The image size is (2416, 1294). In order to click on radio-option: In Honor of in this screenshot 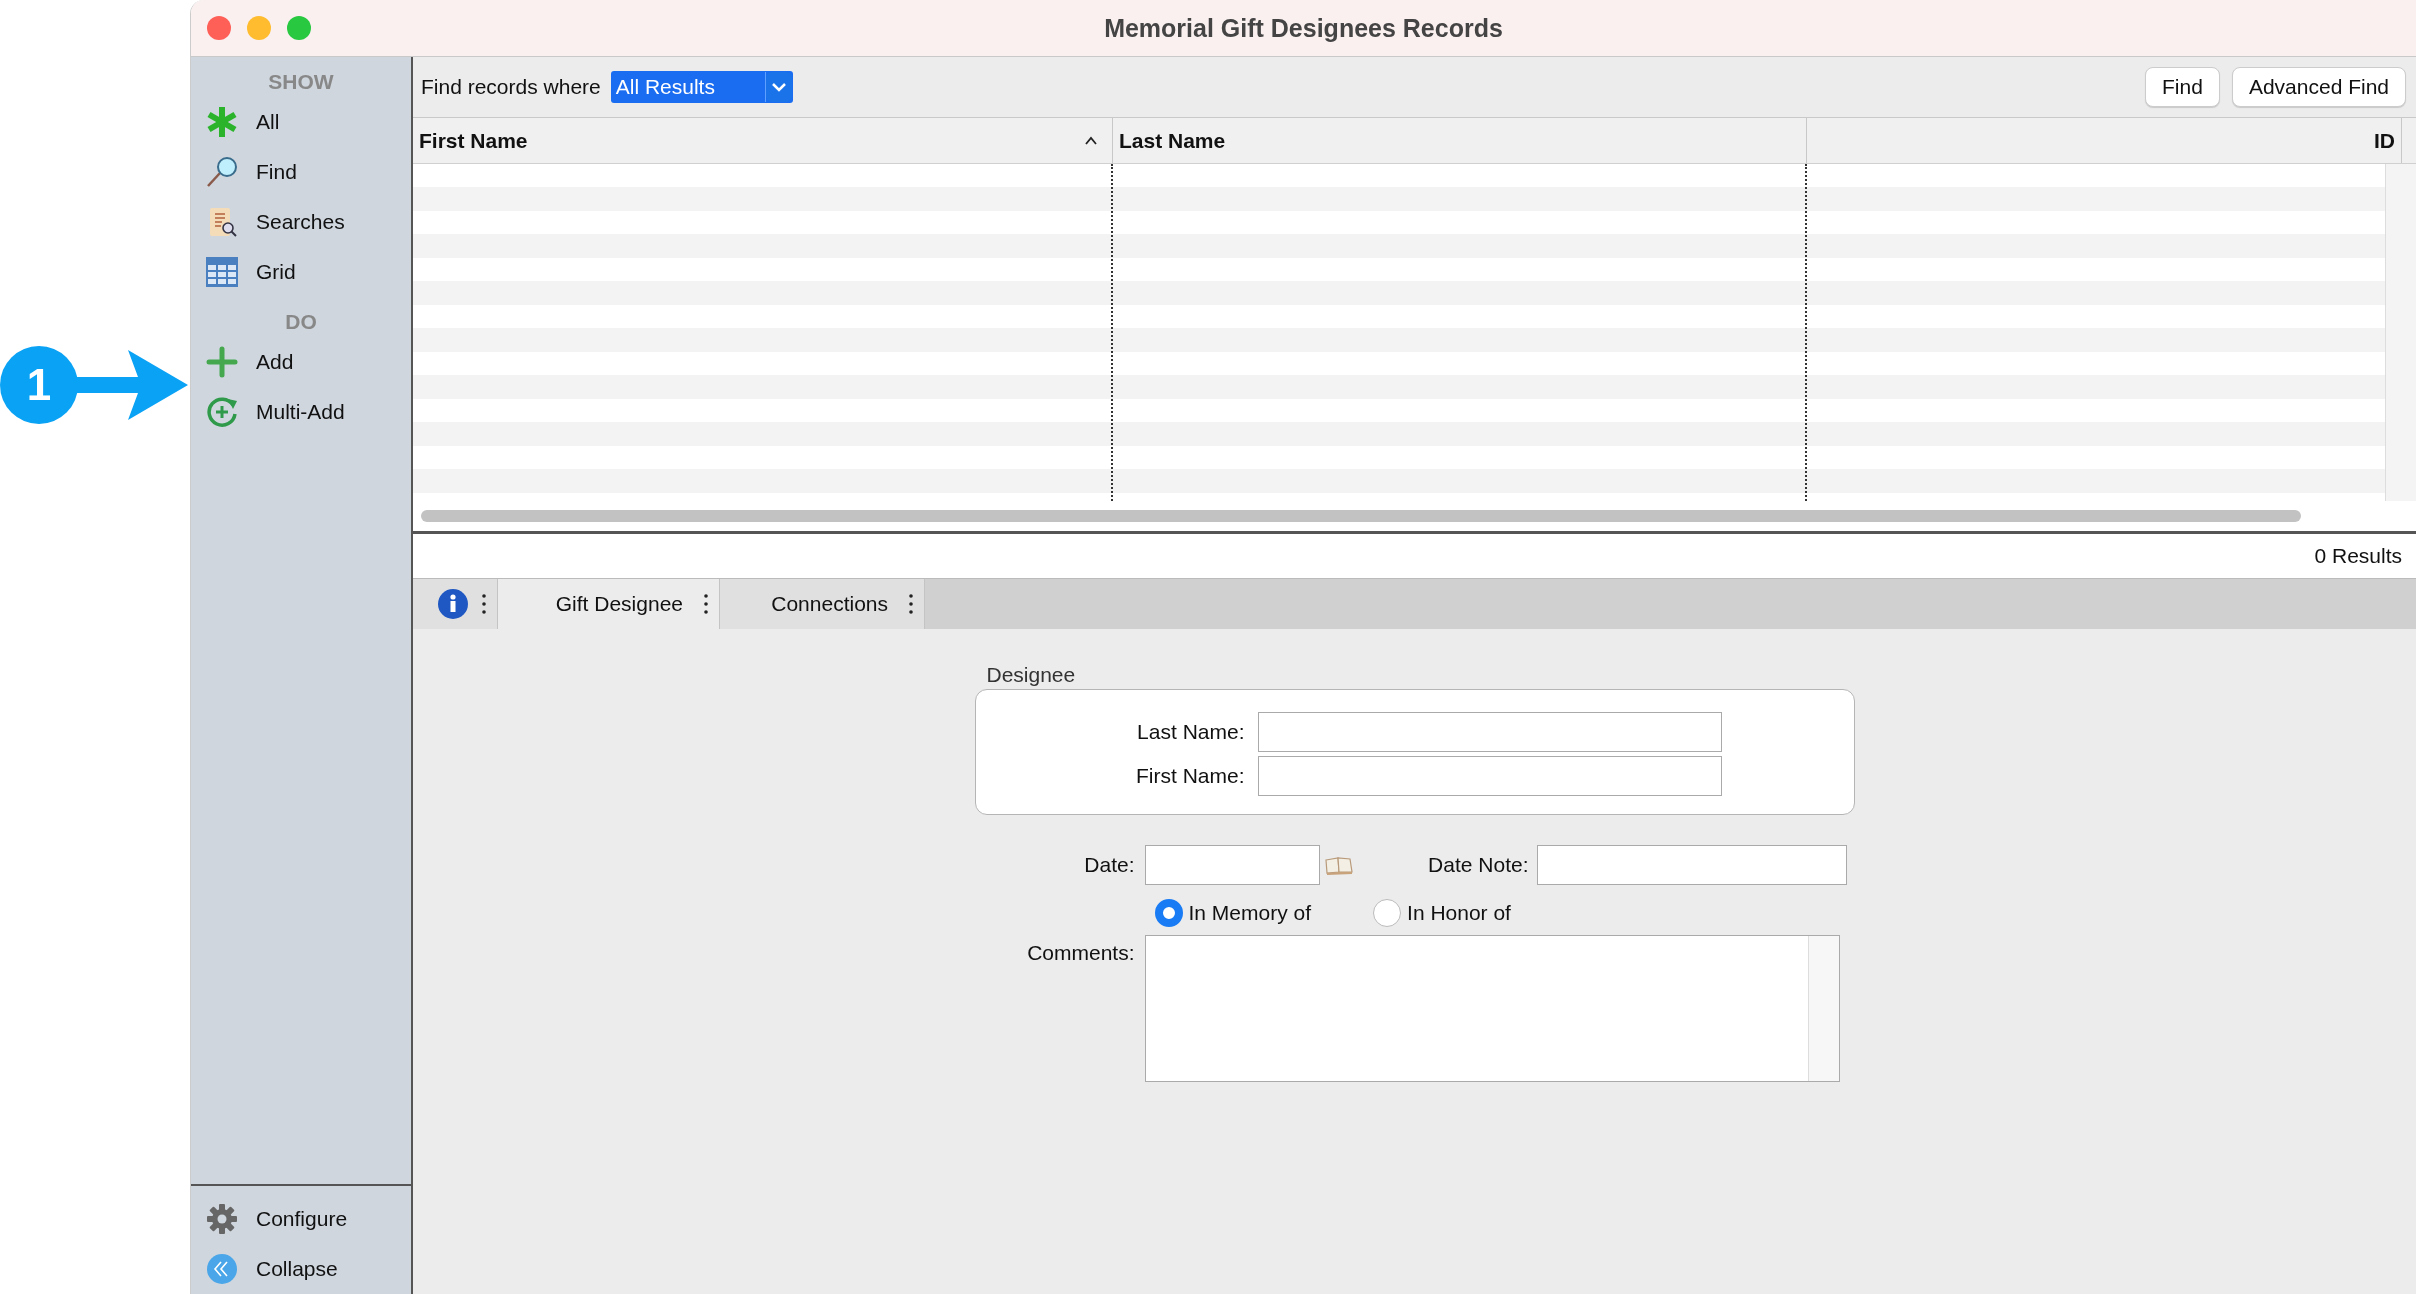, I will do `click(1442, 913)`.